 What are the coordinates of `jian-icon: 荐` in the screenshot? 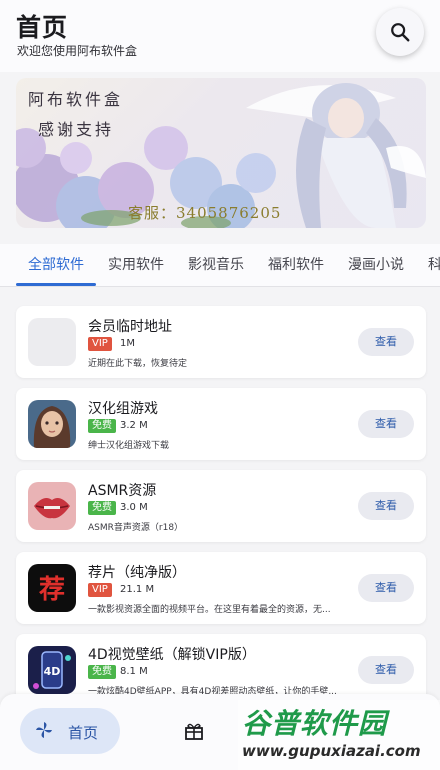 It's located at (52, 588).